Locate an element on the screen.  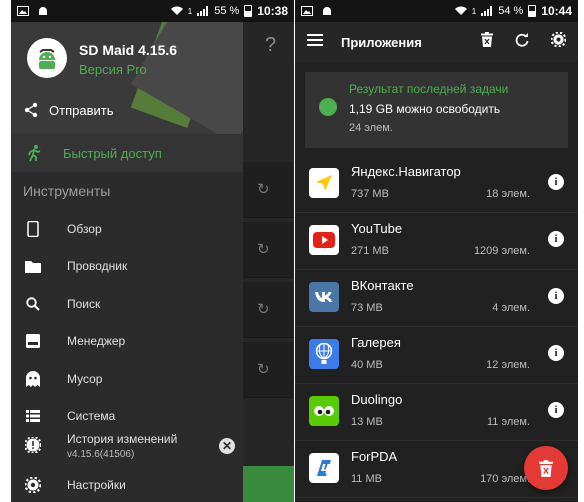
alert-gear-icon is located at coordinates (33, 446).